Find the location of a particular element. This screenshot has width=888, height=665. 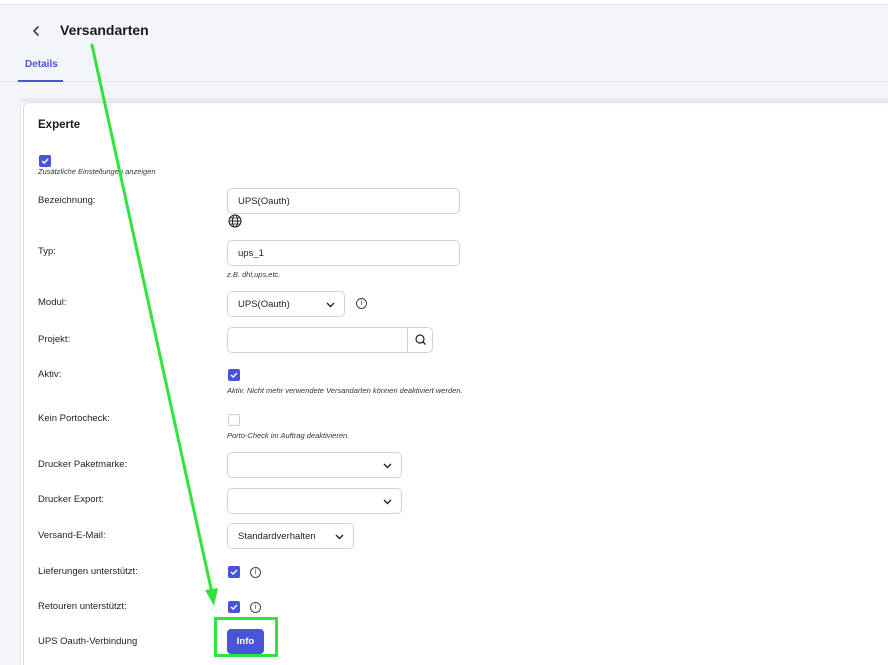

lieferungen-info-icon: i is located at coordinates (255, 572).